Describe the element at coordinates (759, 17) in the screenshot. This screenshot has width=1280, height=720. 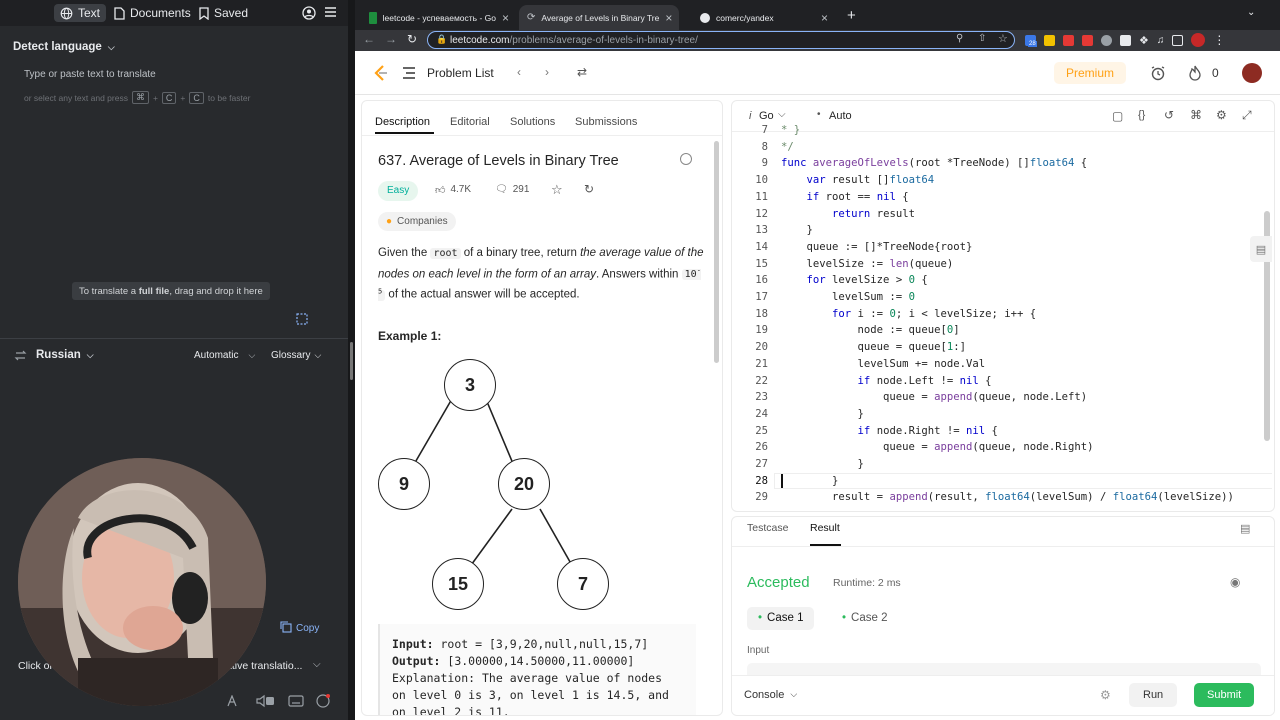
I see `browser-tab: comerc/yandex ×` at that location.